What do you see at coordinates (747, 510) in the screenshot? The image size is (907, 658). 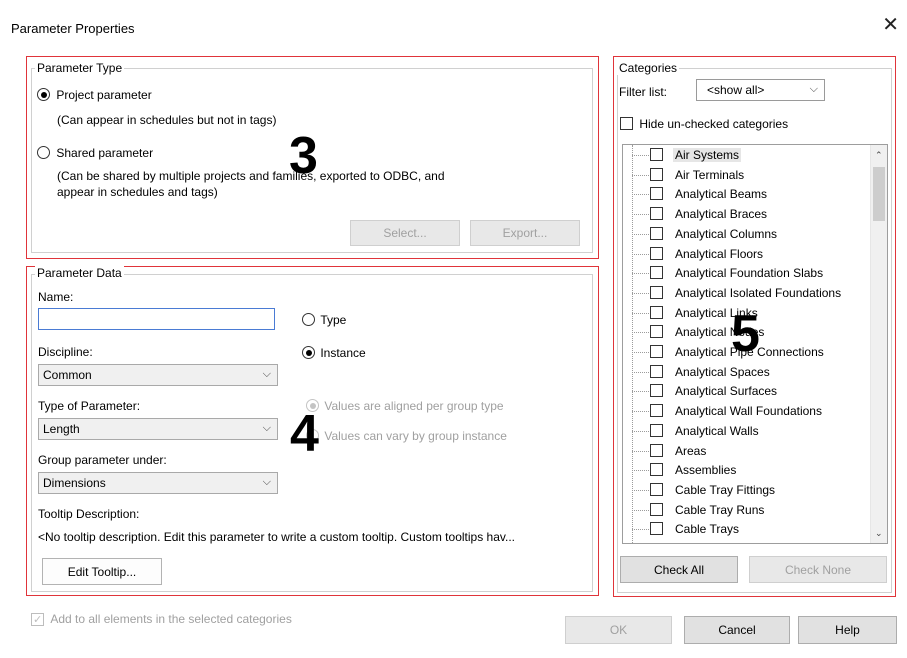 I see `category-item: Cable Tray Runs` at bounding box center [747, 510].